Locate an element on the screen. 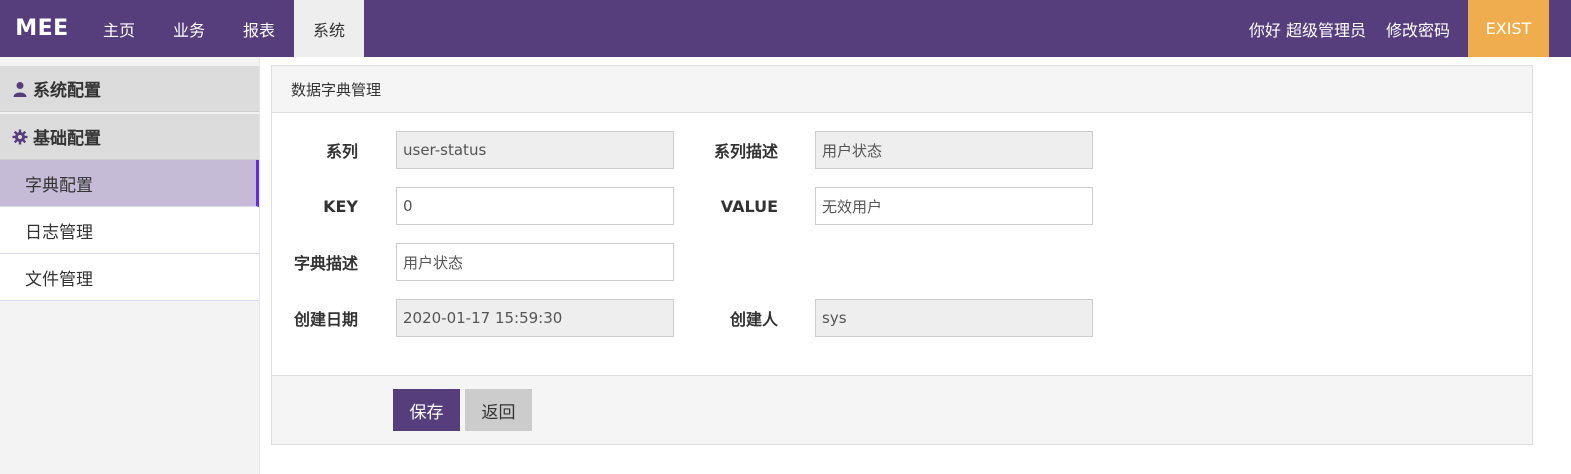 The image size is (1571, 474). form-row: 创建日期 创建人 is located at coordinates (902, 318).